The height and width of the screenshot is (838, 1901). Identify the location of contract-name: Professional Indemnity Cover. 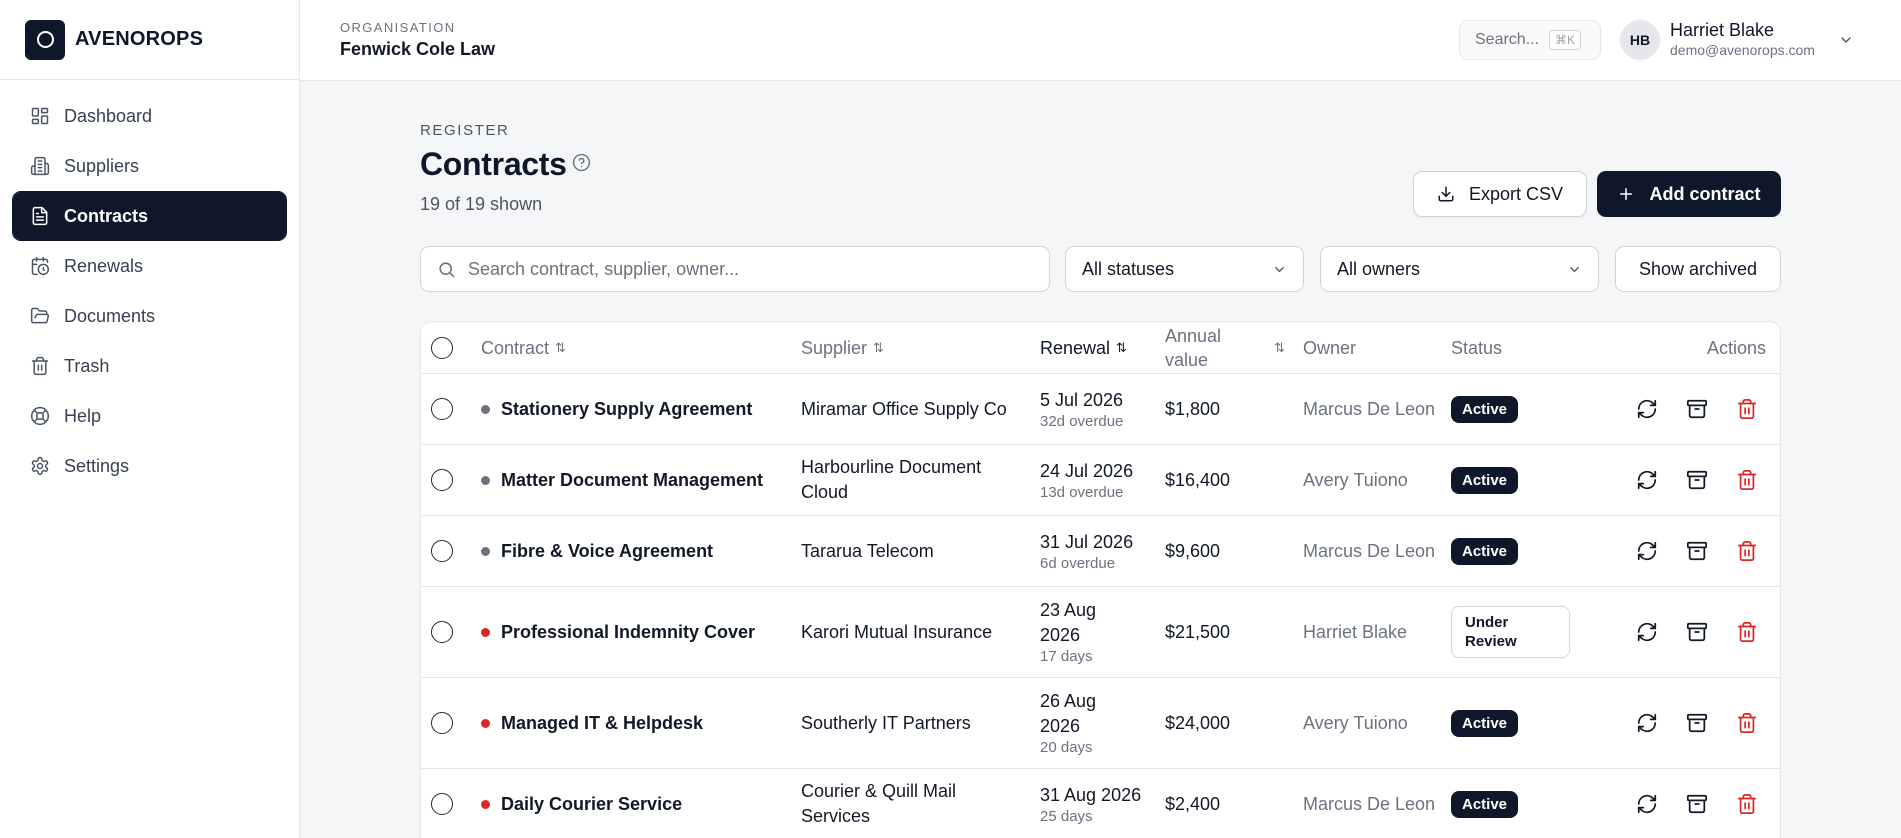
(631, 632).